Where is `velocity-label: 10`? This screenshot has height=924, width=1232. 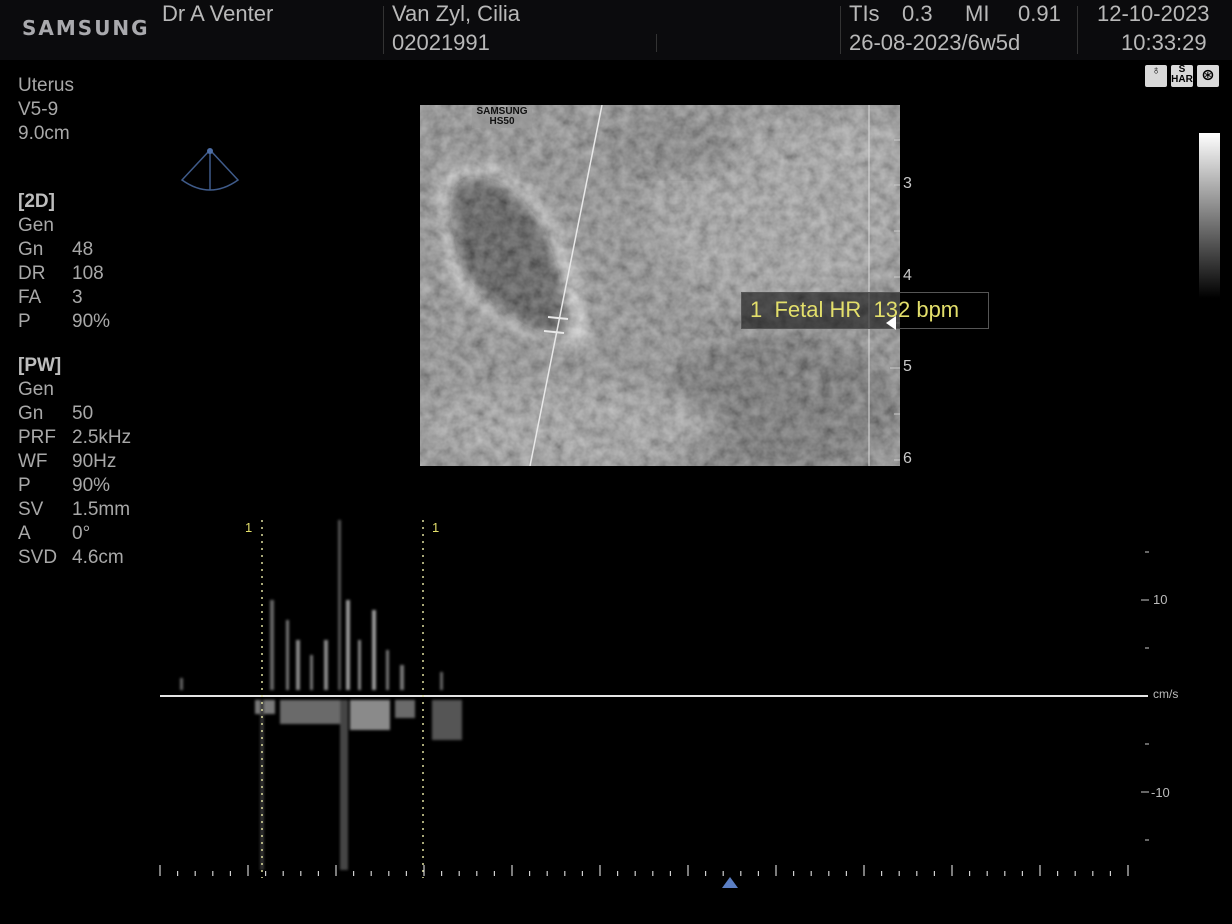
velocity-label: 10 is located at coordinates (1160, 599).